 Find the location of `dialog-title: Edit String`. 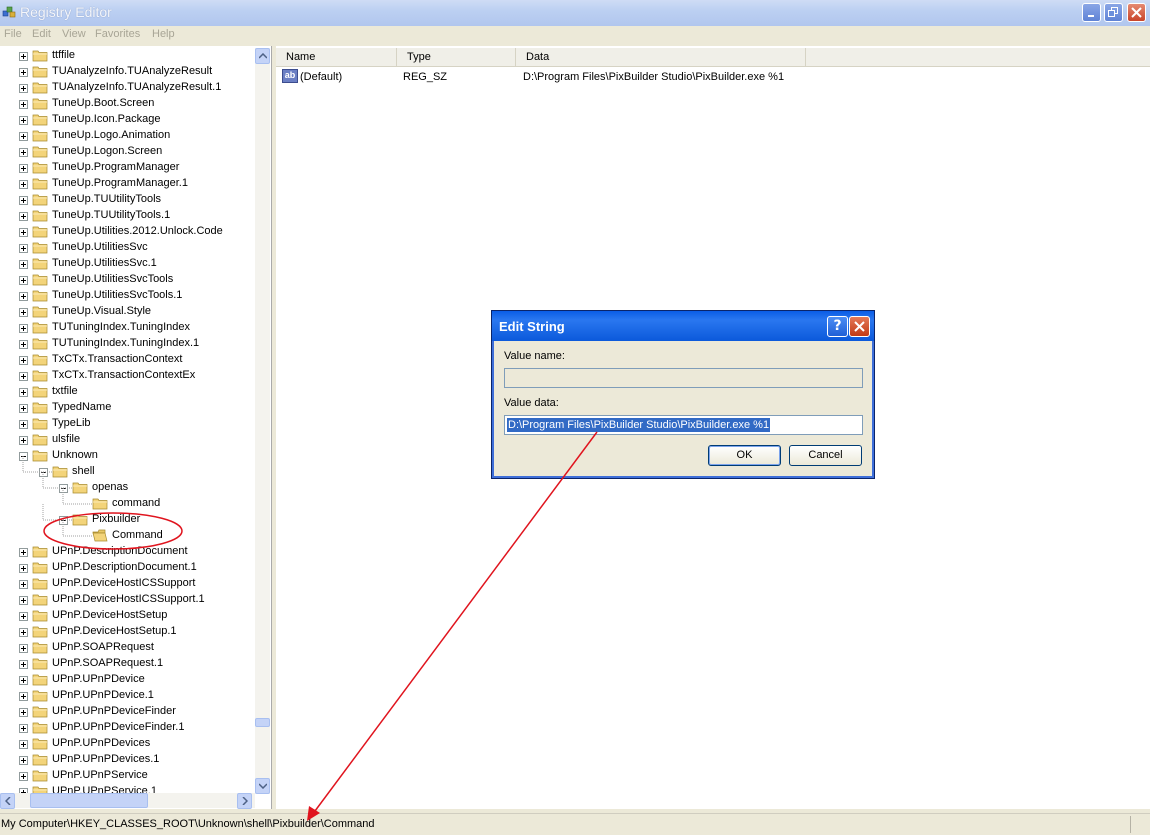

dialog-title: Edit String is located at coordinates (532, 326).